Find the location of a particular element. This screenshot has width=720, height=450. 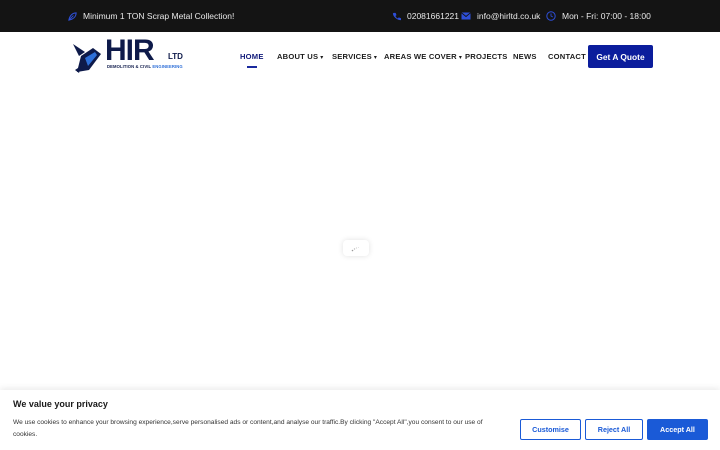

promo-notice: Minimum 1 TON Scrap Metal Collection! is located at coordinates (151, 16).